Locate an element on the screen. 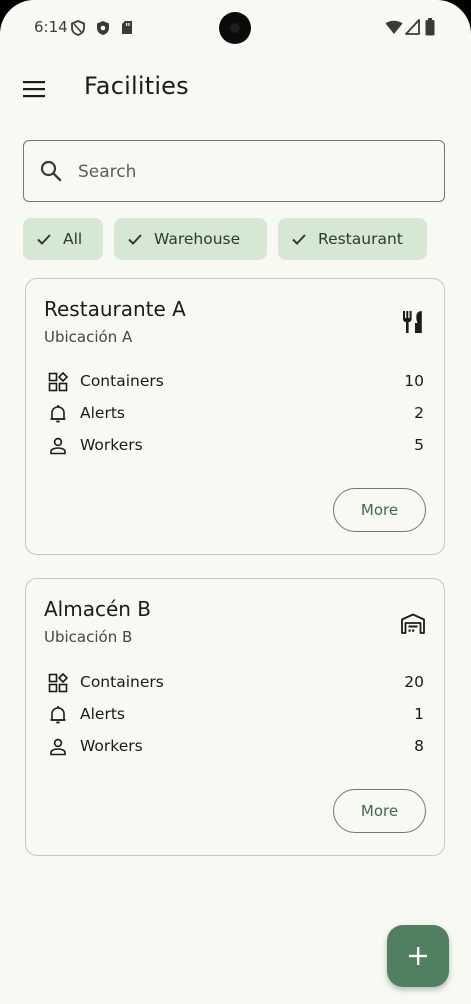  search-input is located at coordinates (253, 172).